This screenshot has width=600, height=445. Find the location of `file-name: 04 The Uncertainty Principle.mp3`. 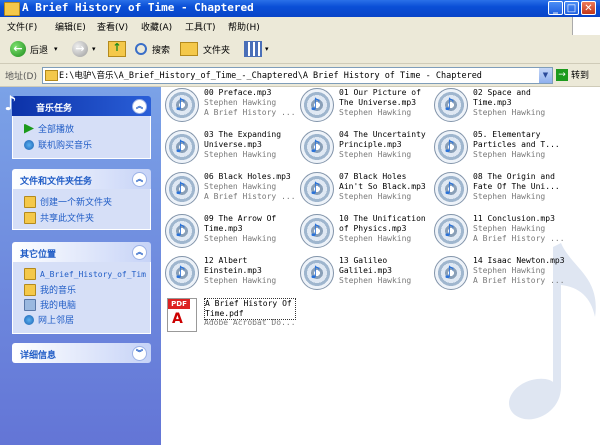

file-name: 04 The Uncertainty Principle.mp3 is located at coordinates (382, 139).